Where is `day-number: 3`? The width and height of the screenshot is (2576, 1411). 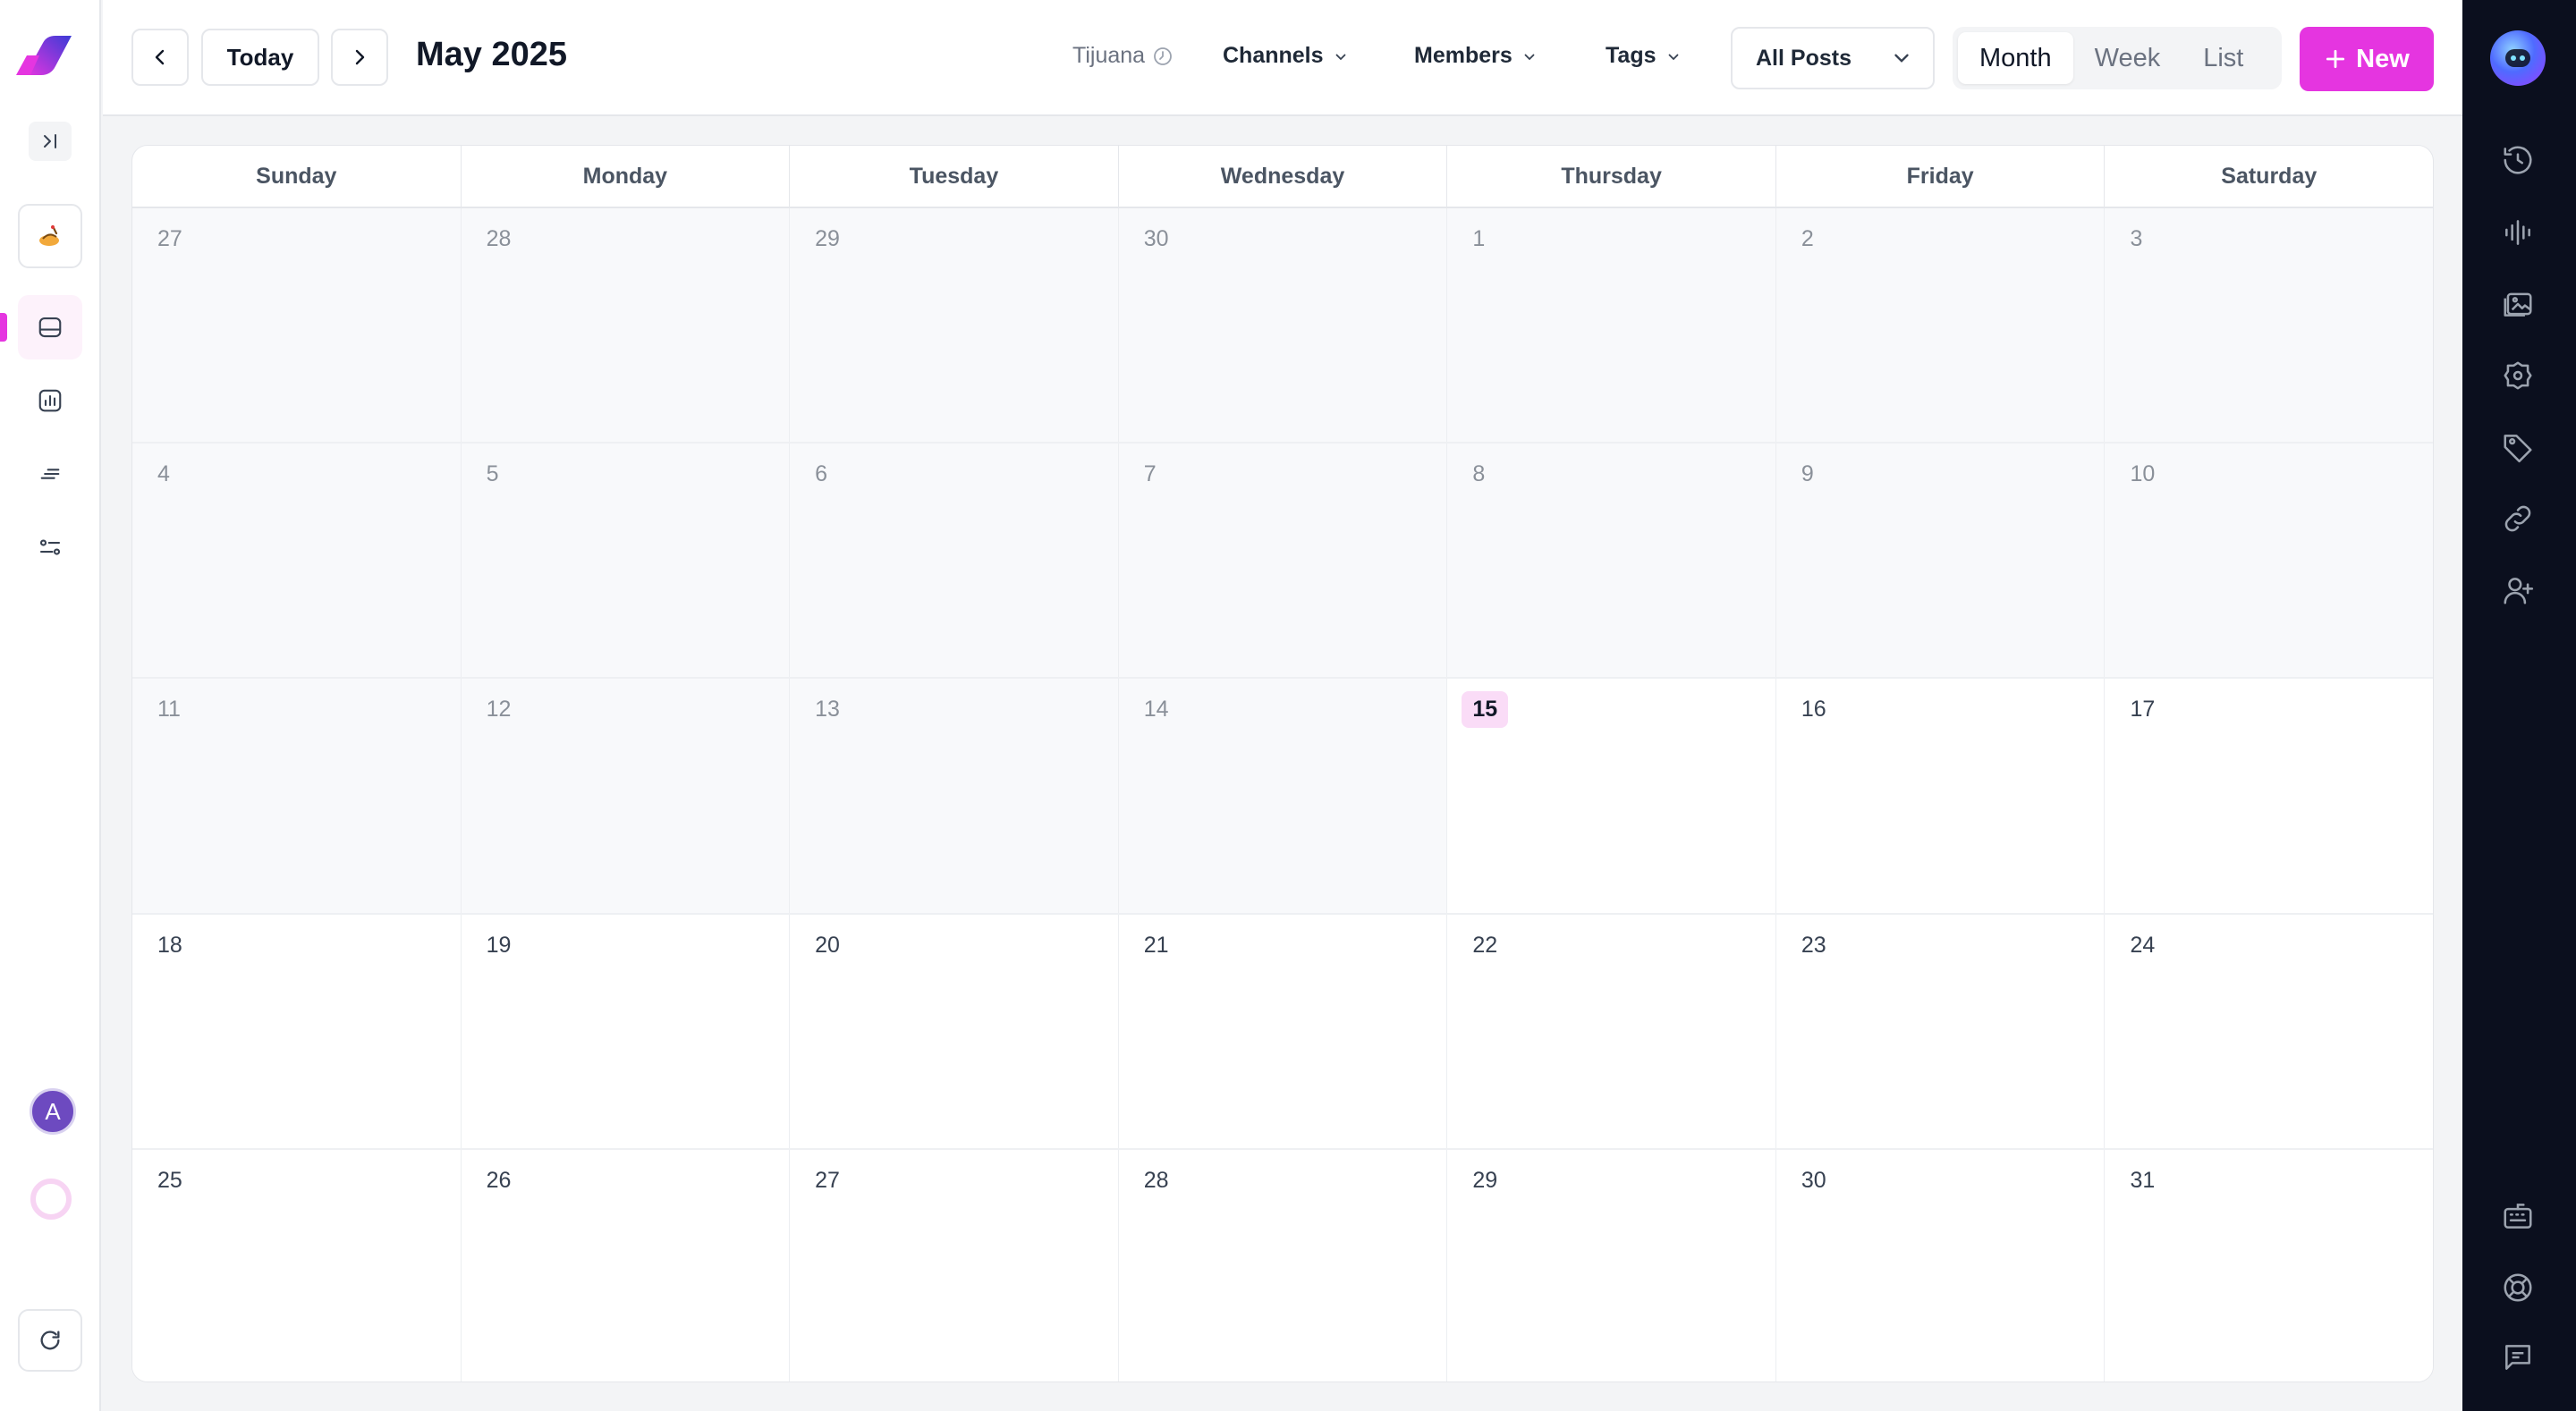 day-number: 3 is located at coordinates (2136, 238).